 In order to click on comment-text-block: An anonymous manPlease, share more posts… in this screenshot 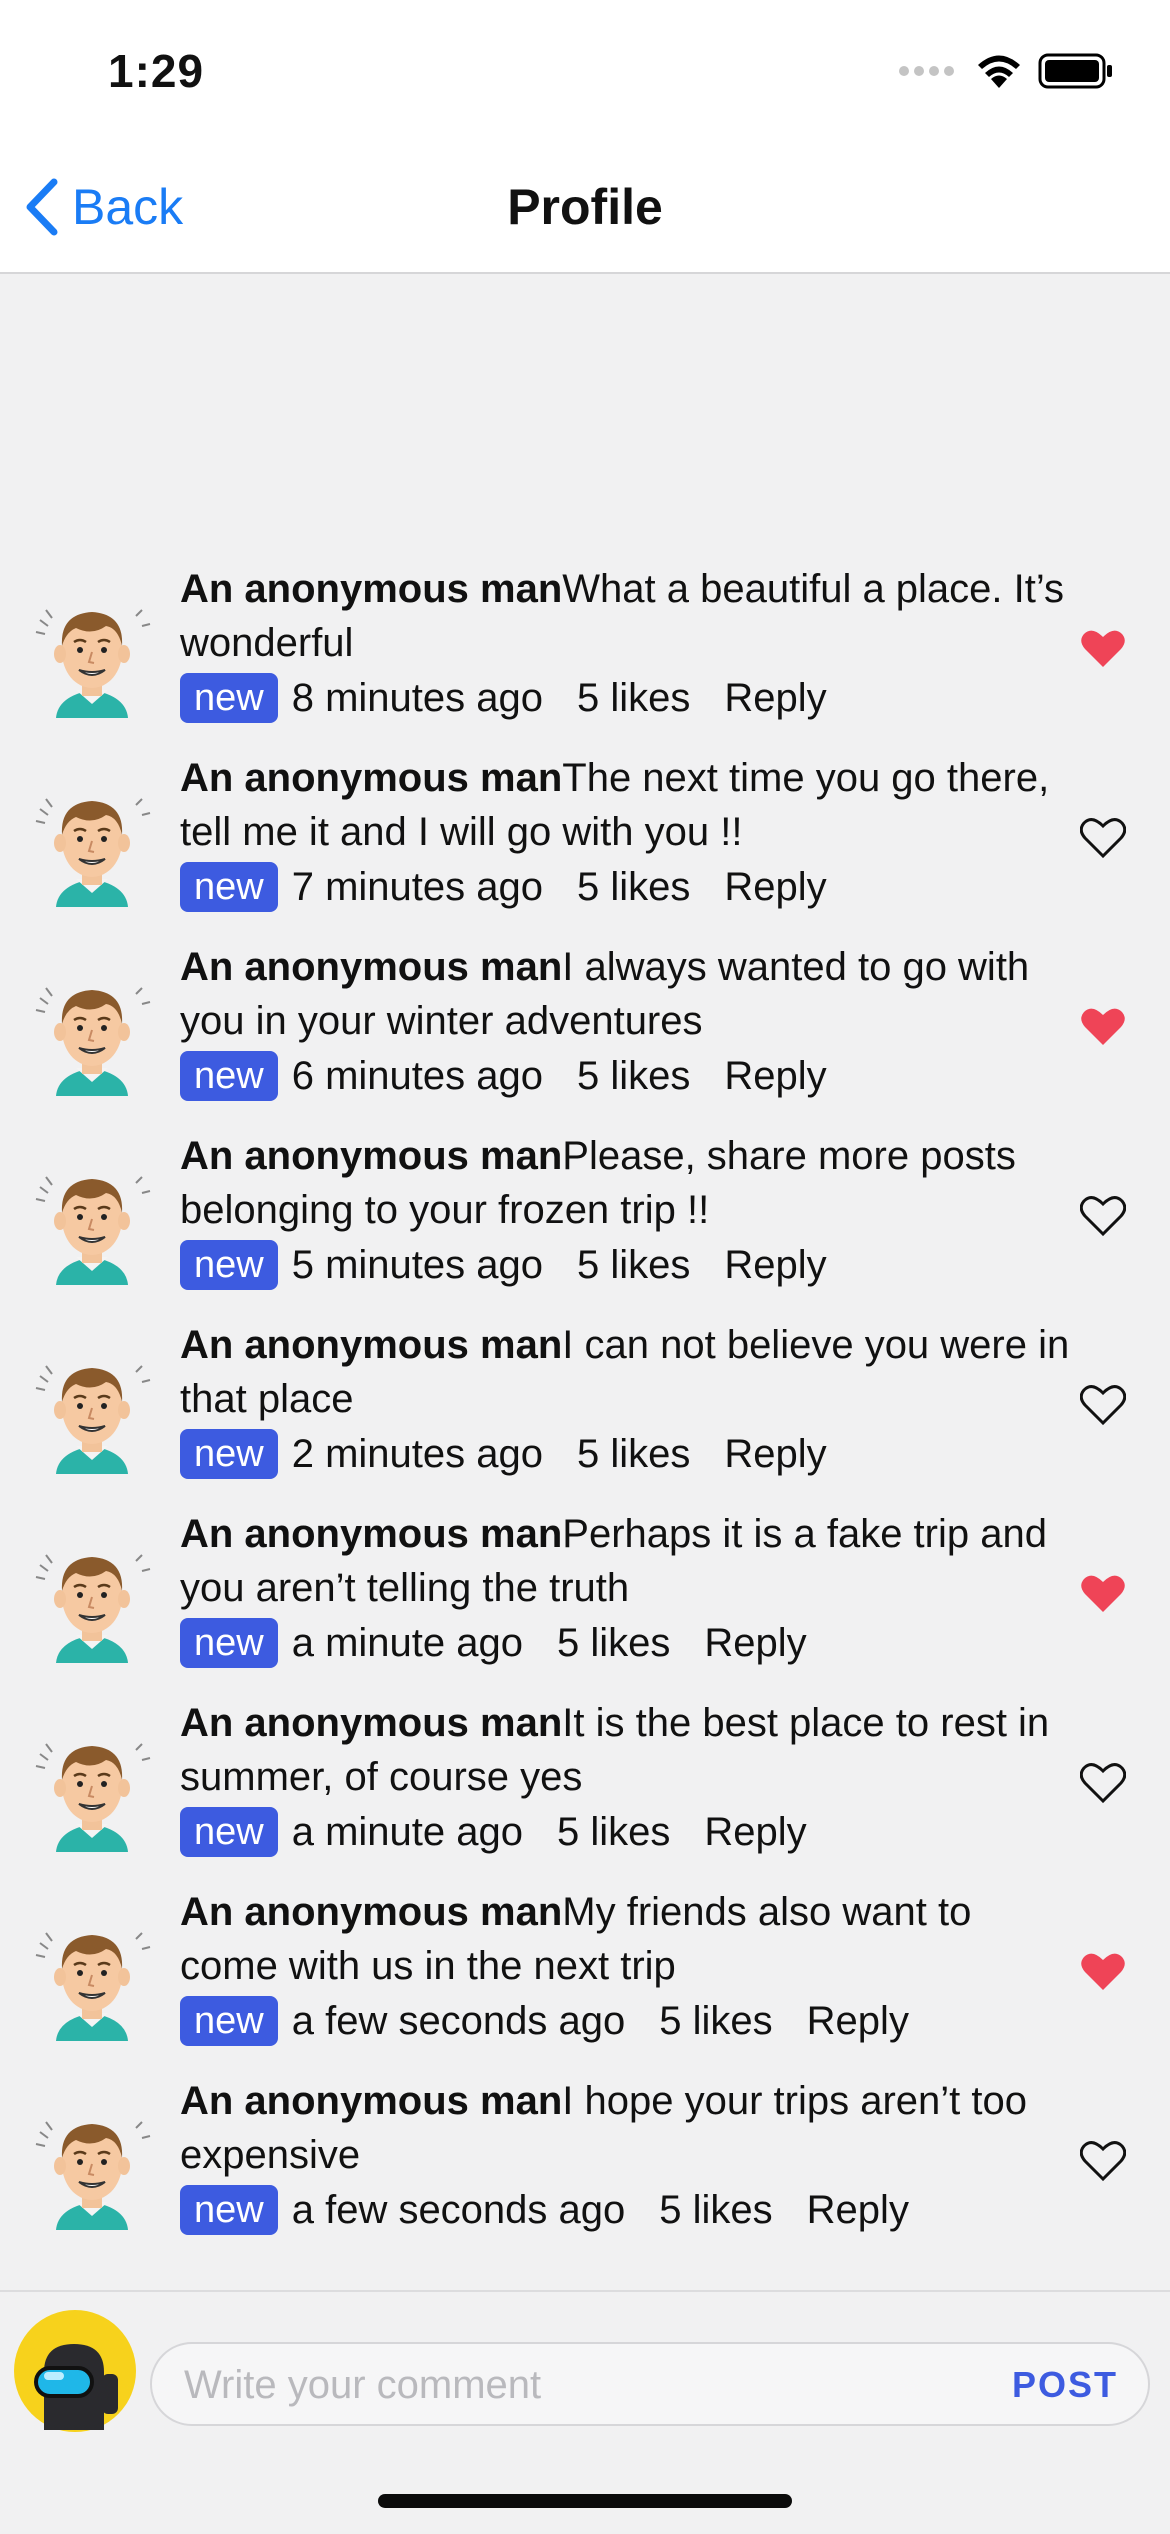, I will do `click(630, 1183)`.